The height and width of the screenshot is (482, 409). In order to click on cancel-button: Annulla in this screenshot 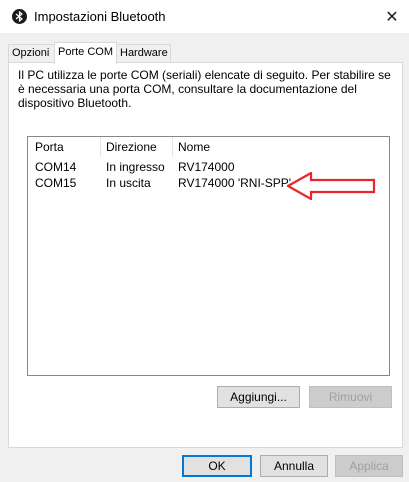, I will do `click(294, 466)`.